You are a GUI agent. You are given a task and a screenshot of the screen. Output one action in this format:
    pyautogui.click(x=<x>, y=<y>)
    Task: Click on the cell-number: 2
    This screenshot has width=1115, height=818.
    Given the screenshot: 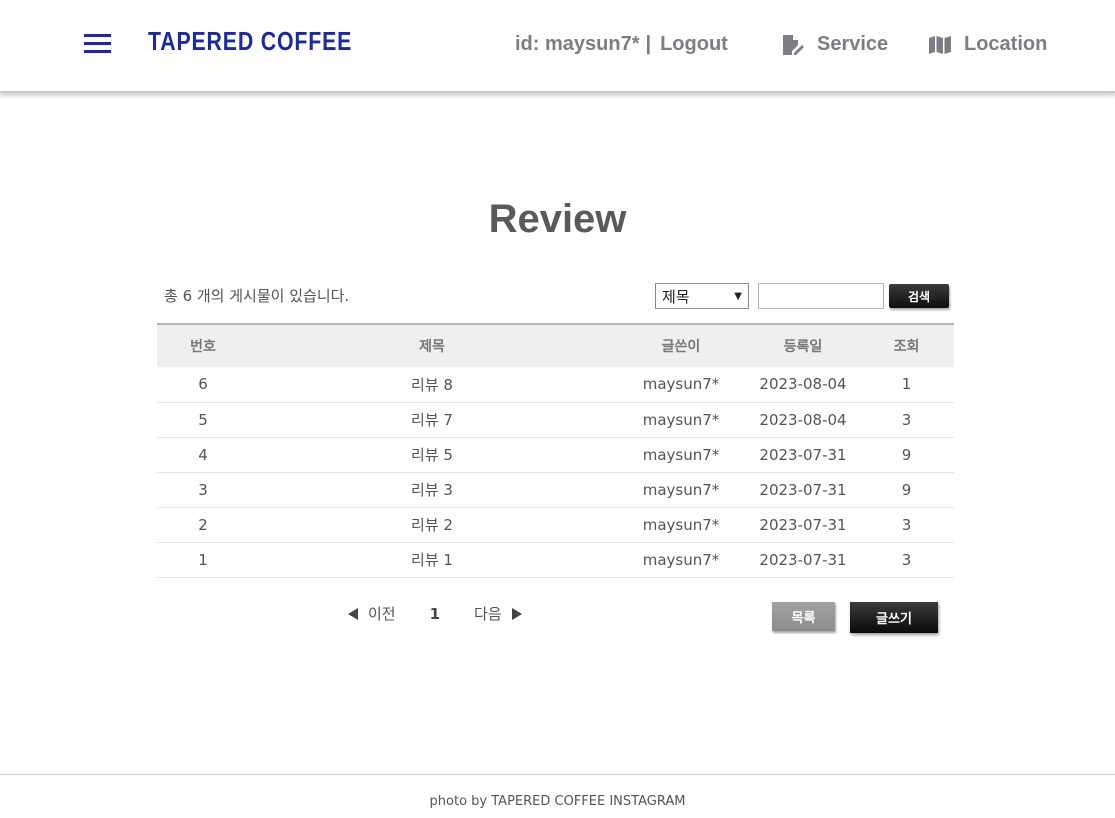 What is the action you would take?
    pyautogui.click(x=203, y=525)
    